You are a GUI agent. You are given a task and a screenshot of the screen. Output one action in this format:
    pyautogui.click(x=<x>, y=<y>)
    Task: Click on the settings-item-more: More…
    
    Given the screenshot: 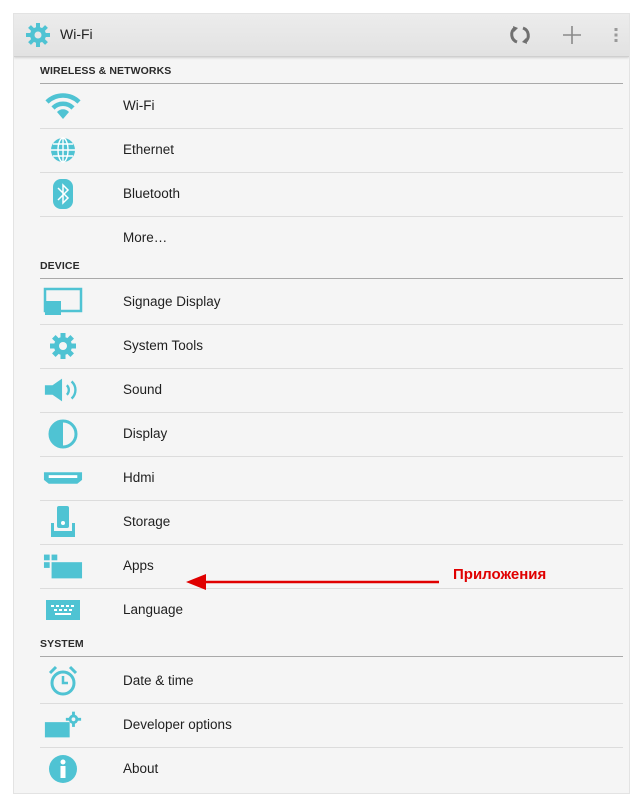 What is the action you would take?
    pyautogui.click(x=331, y=238)
    